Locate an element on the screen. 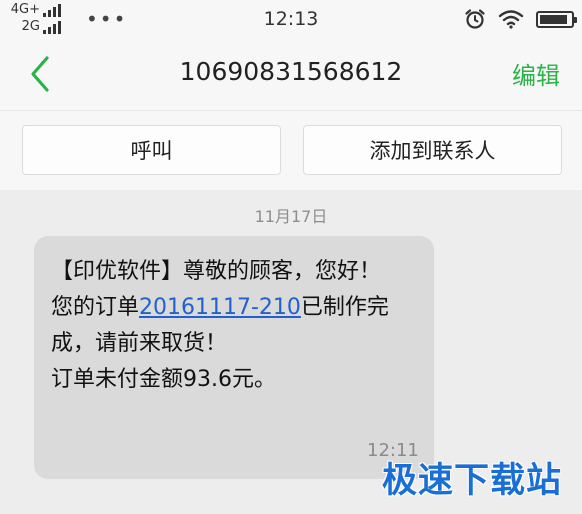 Image resolution: width=582 pixels, height=514 pixels. battery-icon is located at coordinates (556, 19).